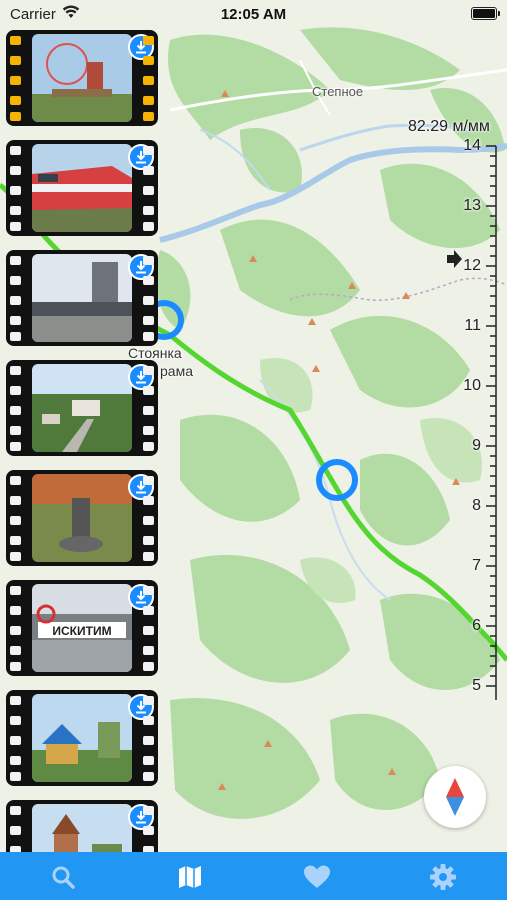 The height and width of the screenshot is (900, 507). What do you see at coordinates (485, 13) in the screenshot?
I see `battery-icon` at bounding box center [485, 13].